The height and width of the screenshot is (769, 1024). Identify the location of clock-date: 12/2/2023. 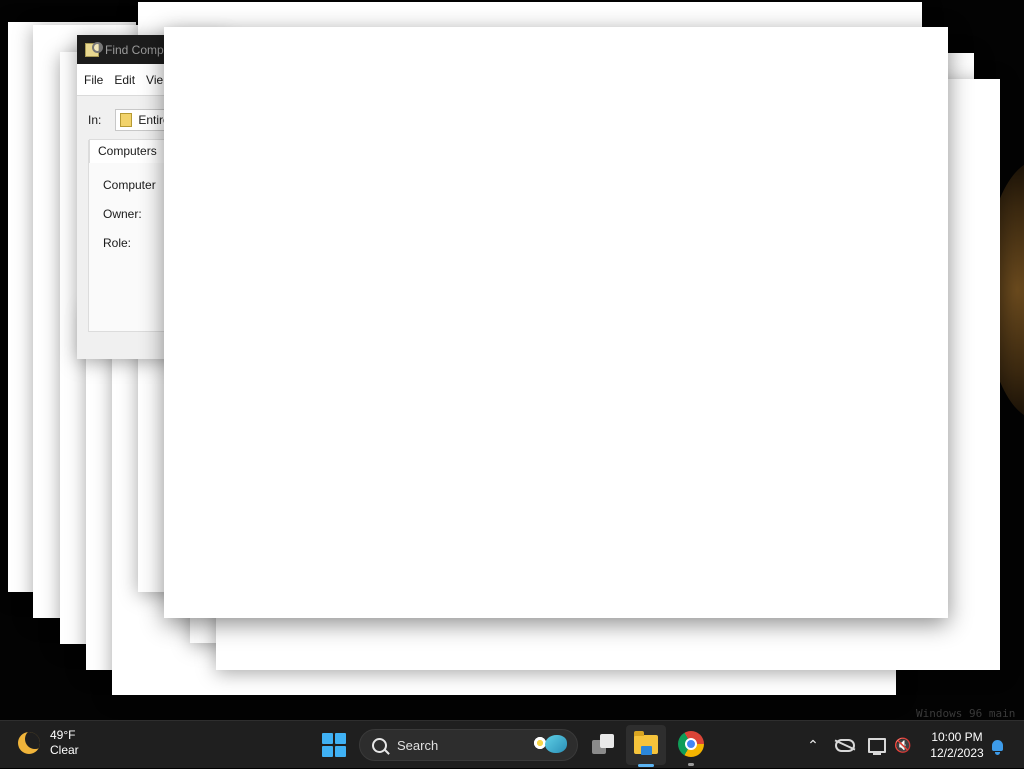
(957, 753).